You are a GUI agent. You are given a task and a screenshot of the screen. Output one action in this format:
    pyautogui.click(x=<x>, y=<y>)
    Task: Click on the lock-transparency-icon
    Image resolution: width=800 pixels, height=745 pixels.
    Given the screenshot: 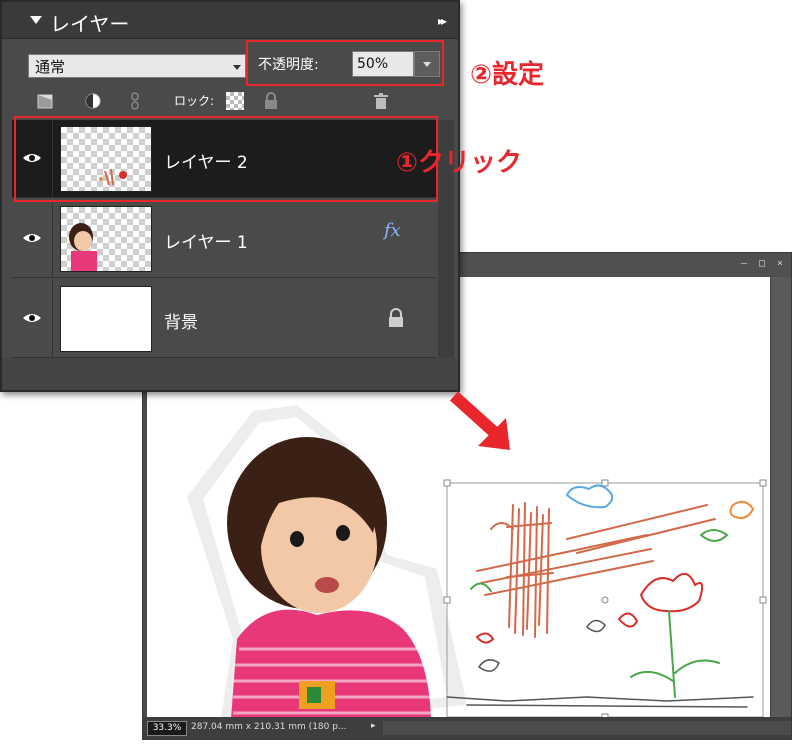 What is the action you would take?
    pyautogui.click(x=235, y=101)
    